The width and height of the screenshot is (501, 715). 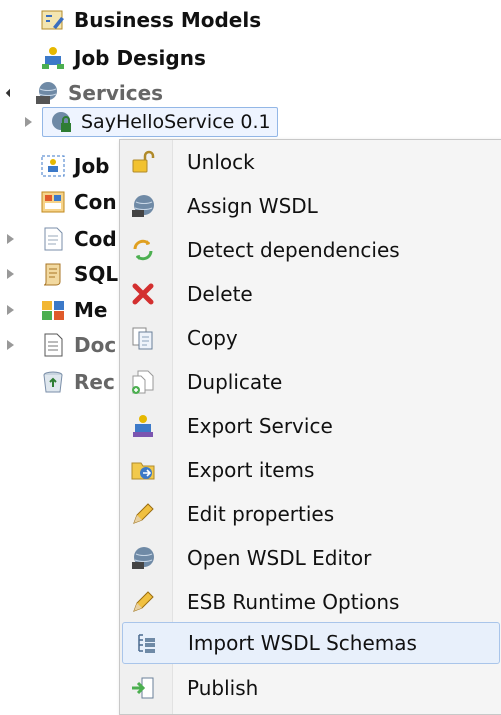 I want to click on menu-item-label: Delete, so click(x=220, y=294).